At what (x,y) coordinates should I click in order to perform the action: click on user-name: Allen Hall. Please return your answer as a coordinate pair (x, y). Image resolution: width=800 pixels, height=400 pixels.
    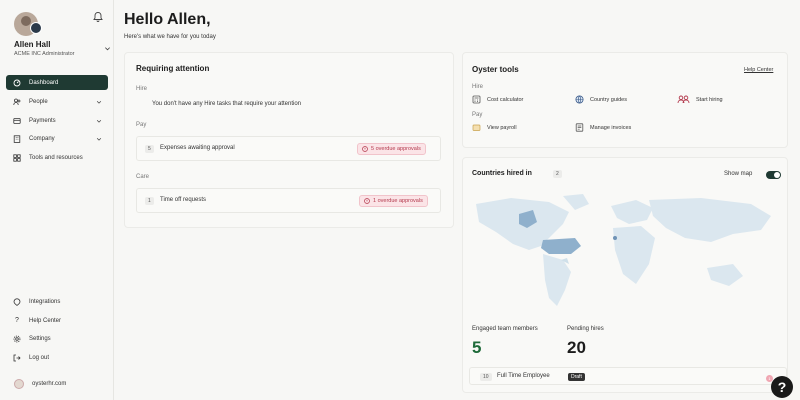
    Looking at the image, I should click on (32, 44).